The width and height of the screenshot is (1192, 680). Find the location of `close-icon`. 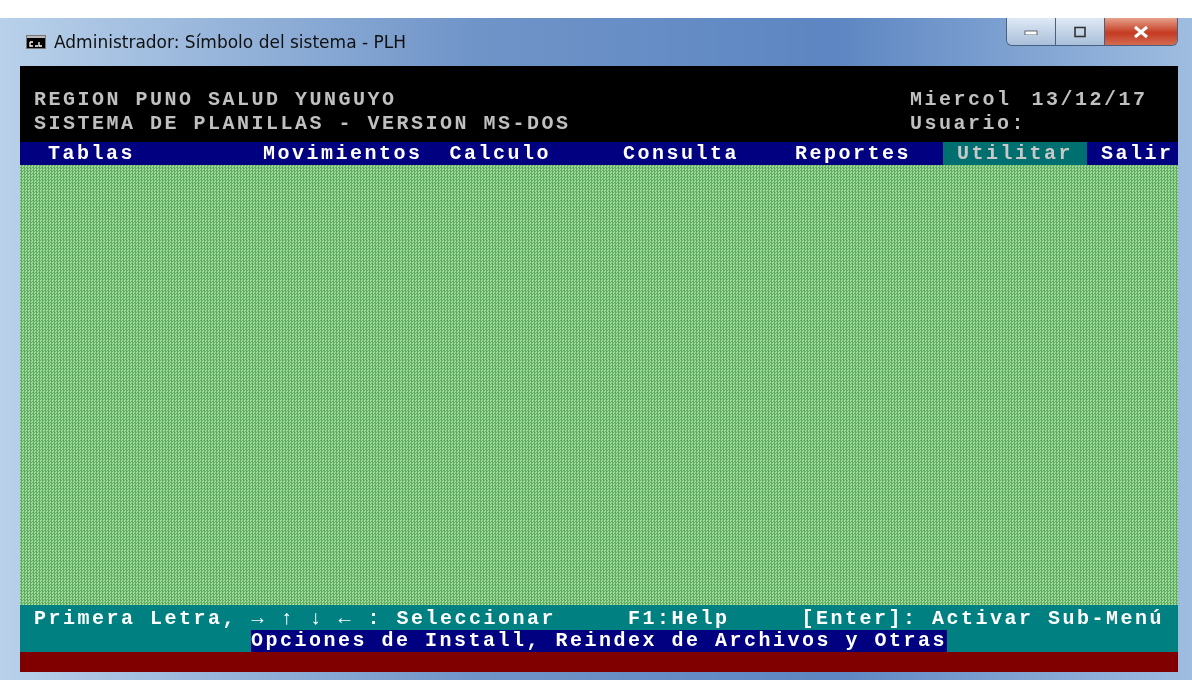

close-icon is located at coordinates (1141, 31).